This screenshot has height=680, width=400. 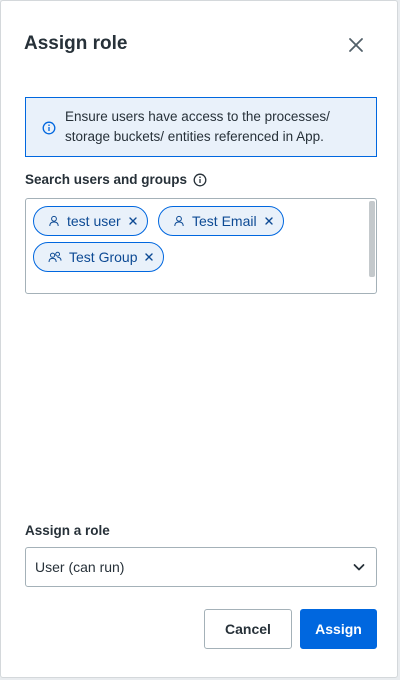 I want to click on close-button, so click(x=356, y=45).